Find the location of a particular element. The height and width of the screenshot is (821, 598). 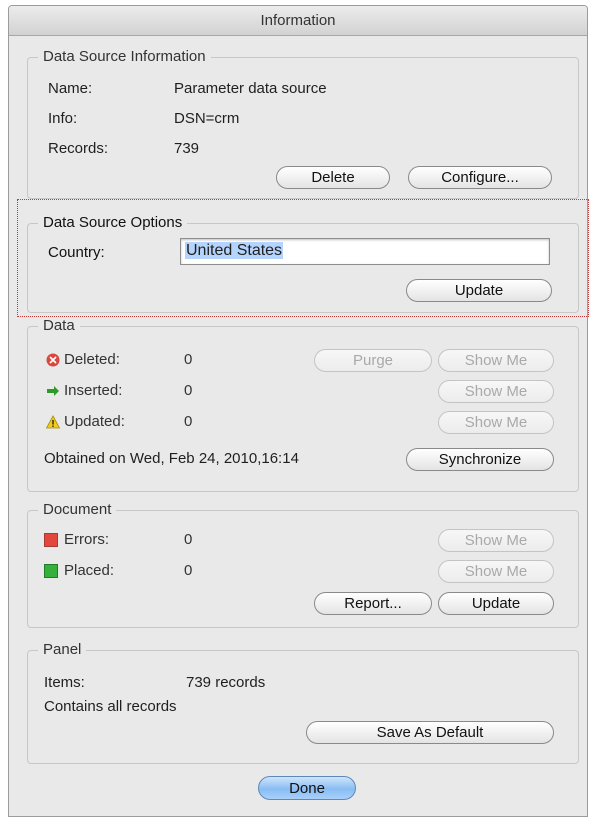

deleted-label: Deleted: is located at coordinates (92, 359).